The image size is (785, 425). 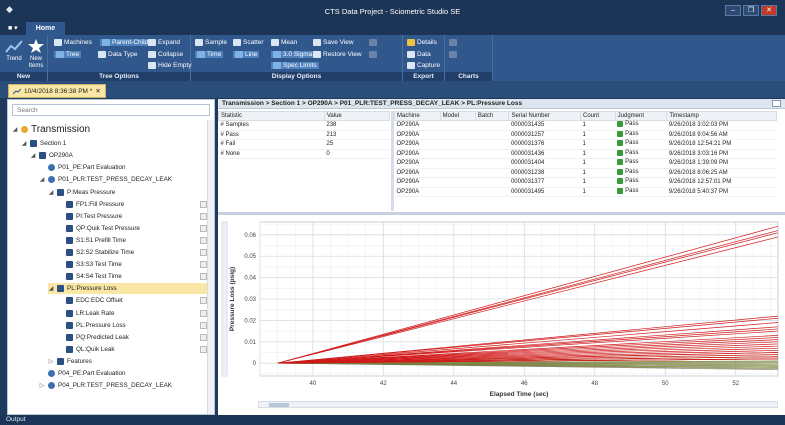 I want to click on tree-node: QL:Quik Leak, so click(x=132, y=349).